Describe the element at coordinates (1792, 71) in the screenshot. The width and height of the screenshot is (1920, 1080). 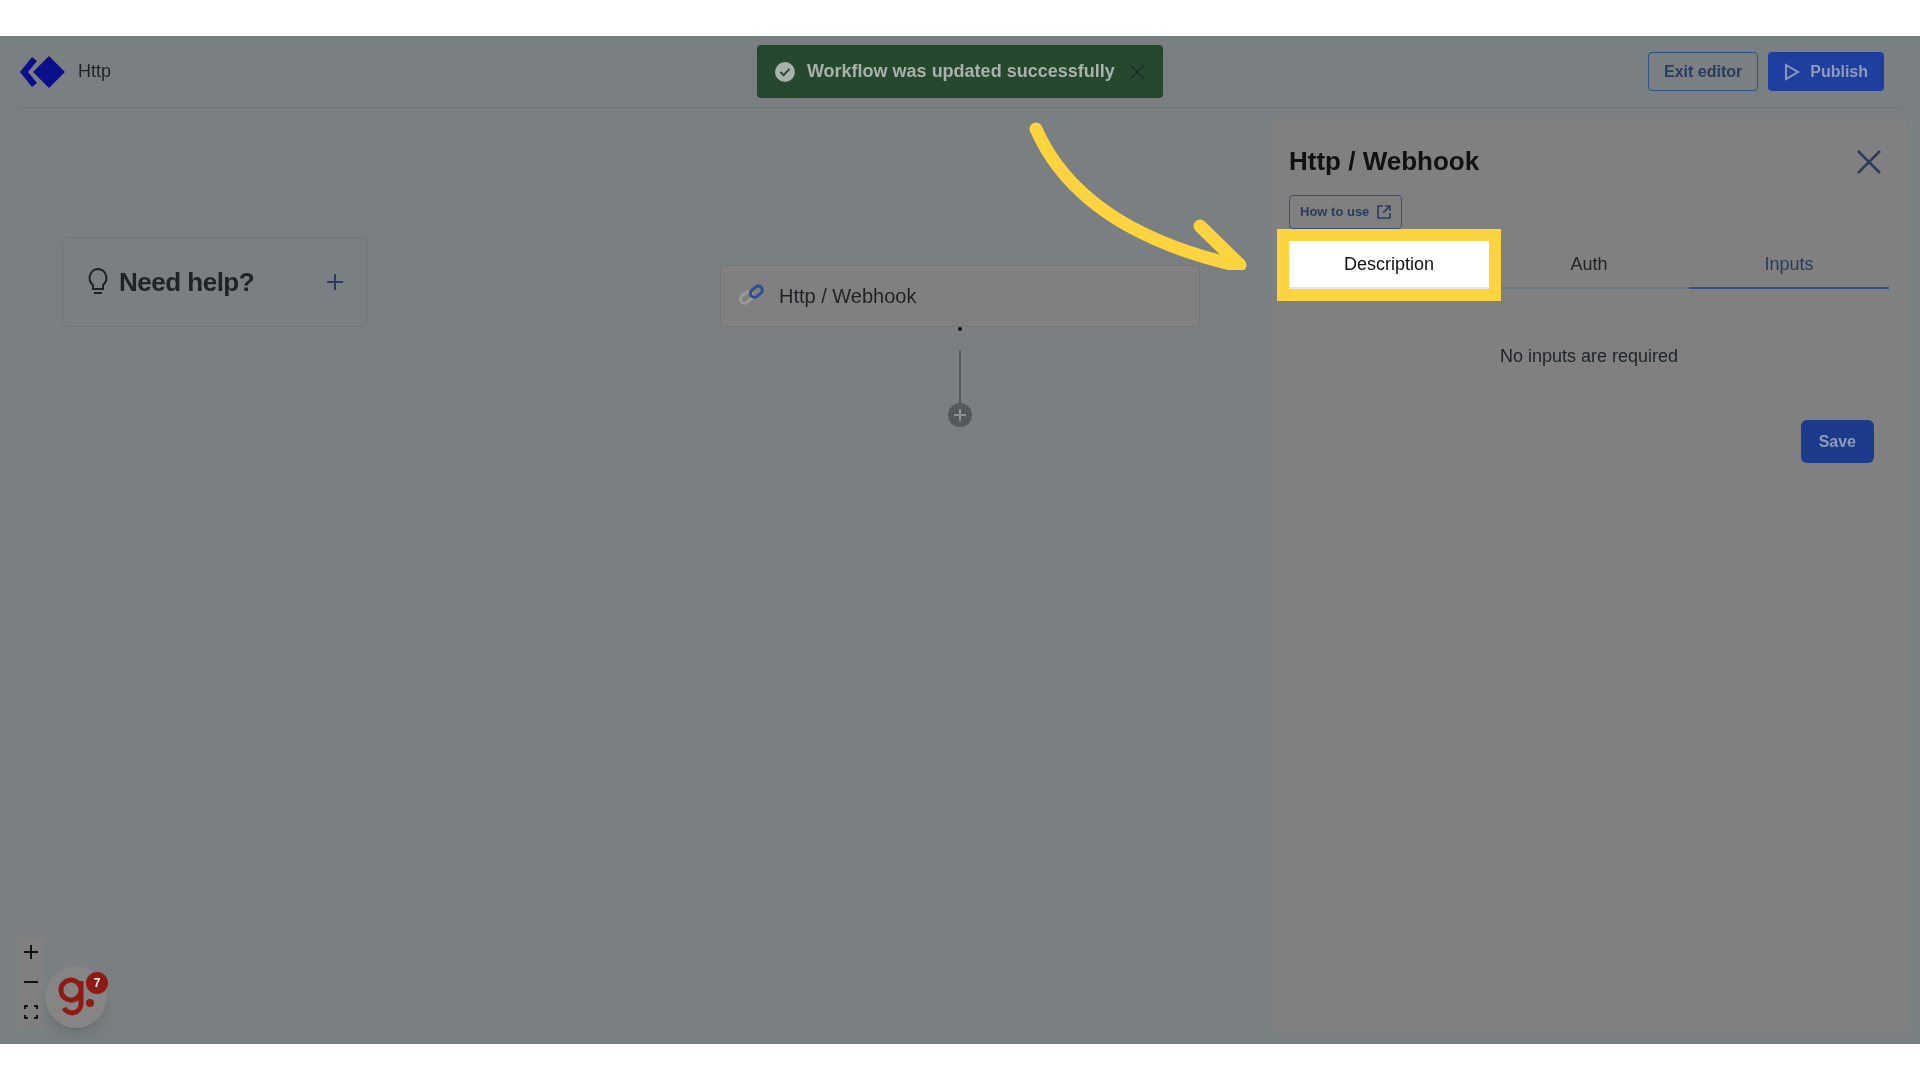
I see `play-icon` at that location.